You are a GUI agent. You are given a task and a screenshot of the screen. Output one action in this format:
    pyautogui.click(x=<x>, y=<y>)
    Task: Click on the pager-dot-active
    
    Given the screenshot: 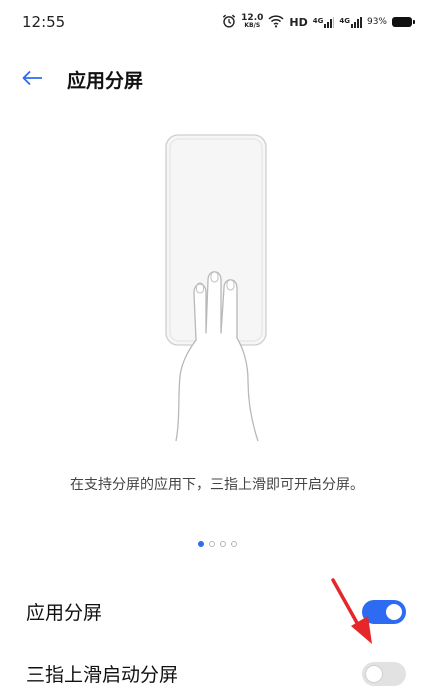 What is the action you would take?
    pyautogui.click(x=200, y=544)
    